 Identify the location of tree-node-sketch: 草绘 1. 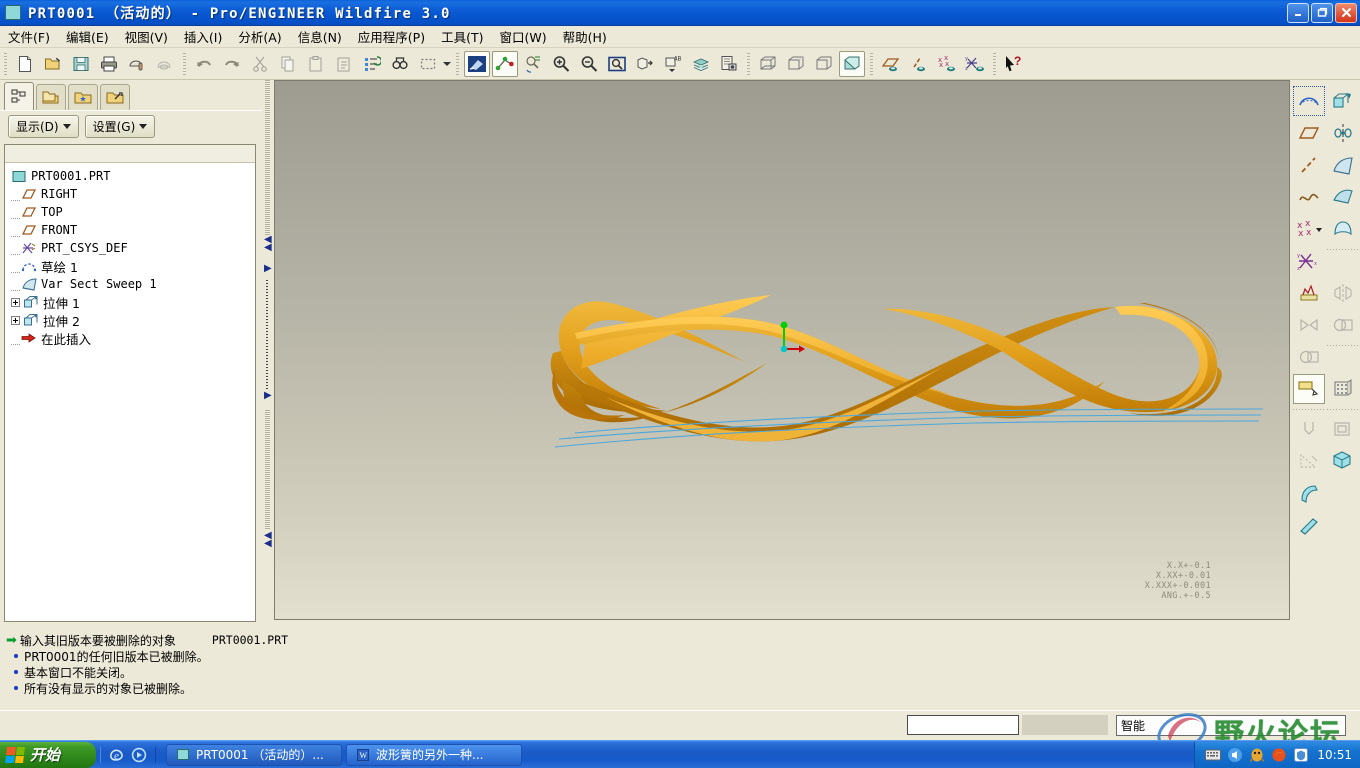
(133, 266).